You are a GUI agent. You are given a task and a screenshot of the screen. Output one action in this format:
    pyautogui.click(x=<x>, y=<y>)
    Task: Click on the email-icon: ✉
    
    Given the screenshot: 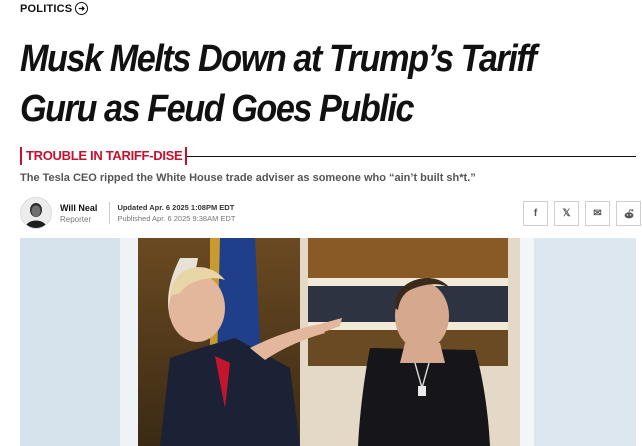 What is the action you would take?
    pyautogui.click(x=597, y=213)
    